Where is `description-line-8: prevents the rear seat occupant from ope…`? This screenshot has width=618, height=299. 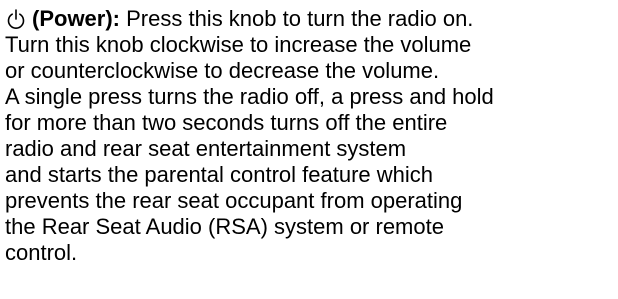 description-line-8: prevents the rear seat occupant from ope… is located at coordinates (234, 200).